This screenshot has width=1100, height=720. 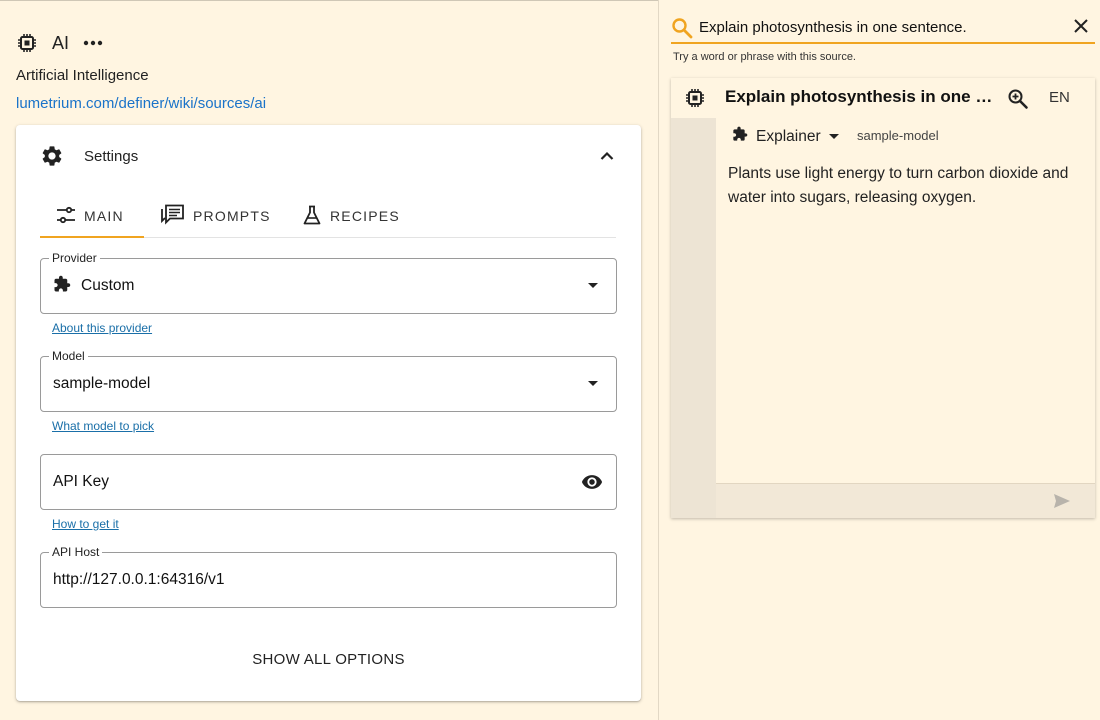 What do you see at coordinates (1062, 501) in the screenshot?
I see `send-icon` at bounding box center [1062, 501].